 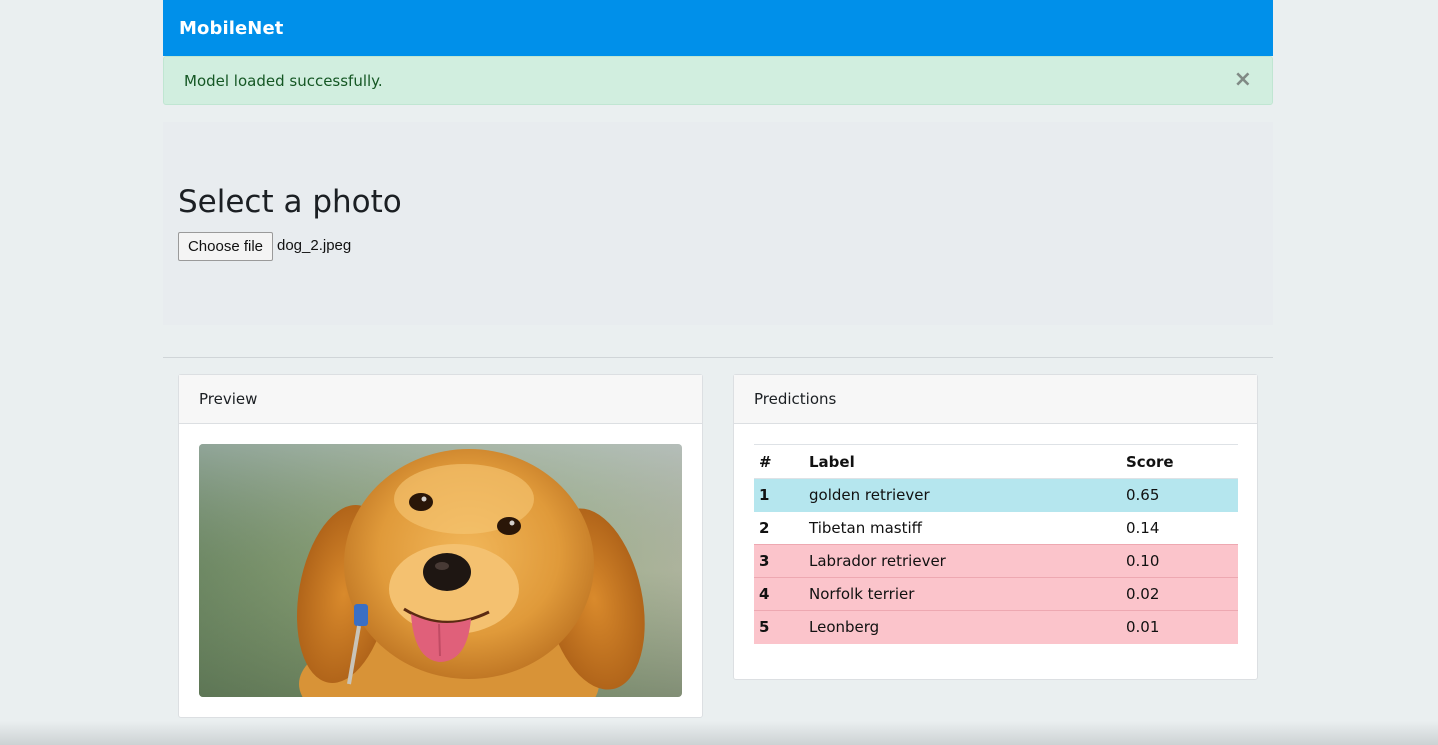 What do you see at coordinates (779, 594) in the screenshot?
I see `row-rank: 4` at bounding box center [779, 594].